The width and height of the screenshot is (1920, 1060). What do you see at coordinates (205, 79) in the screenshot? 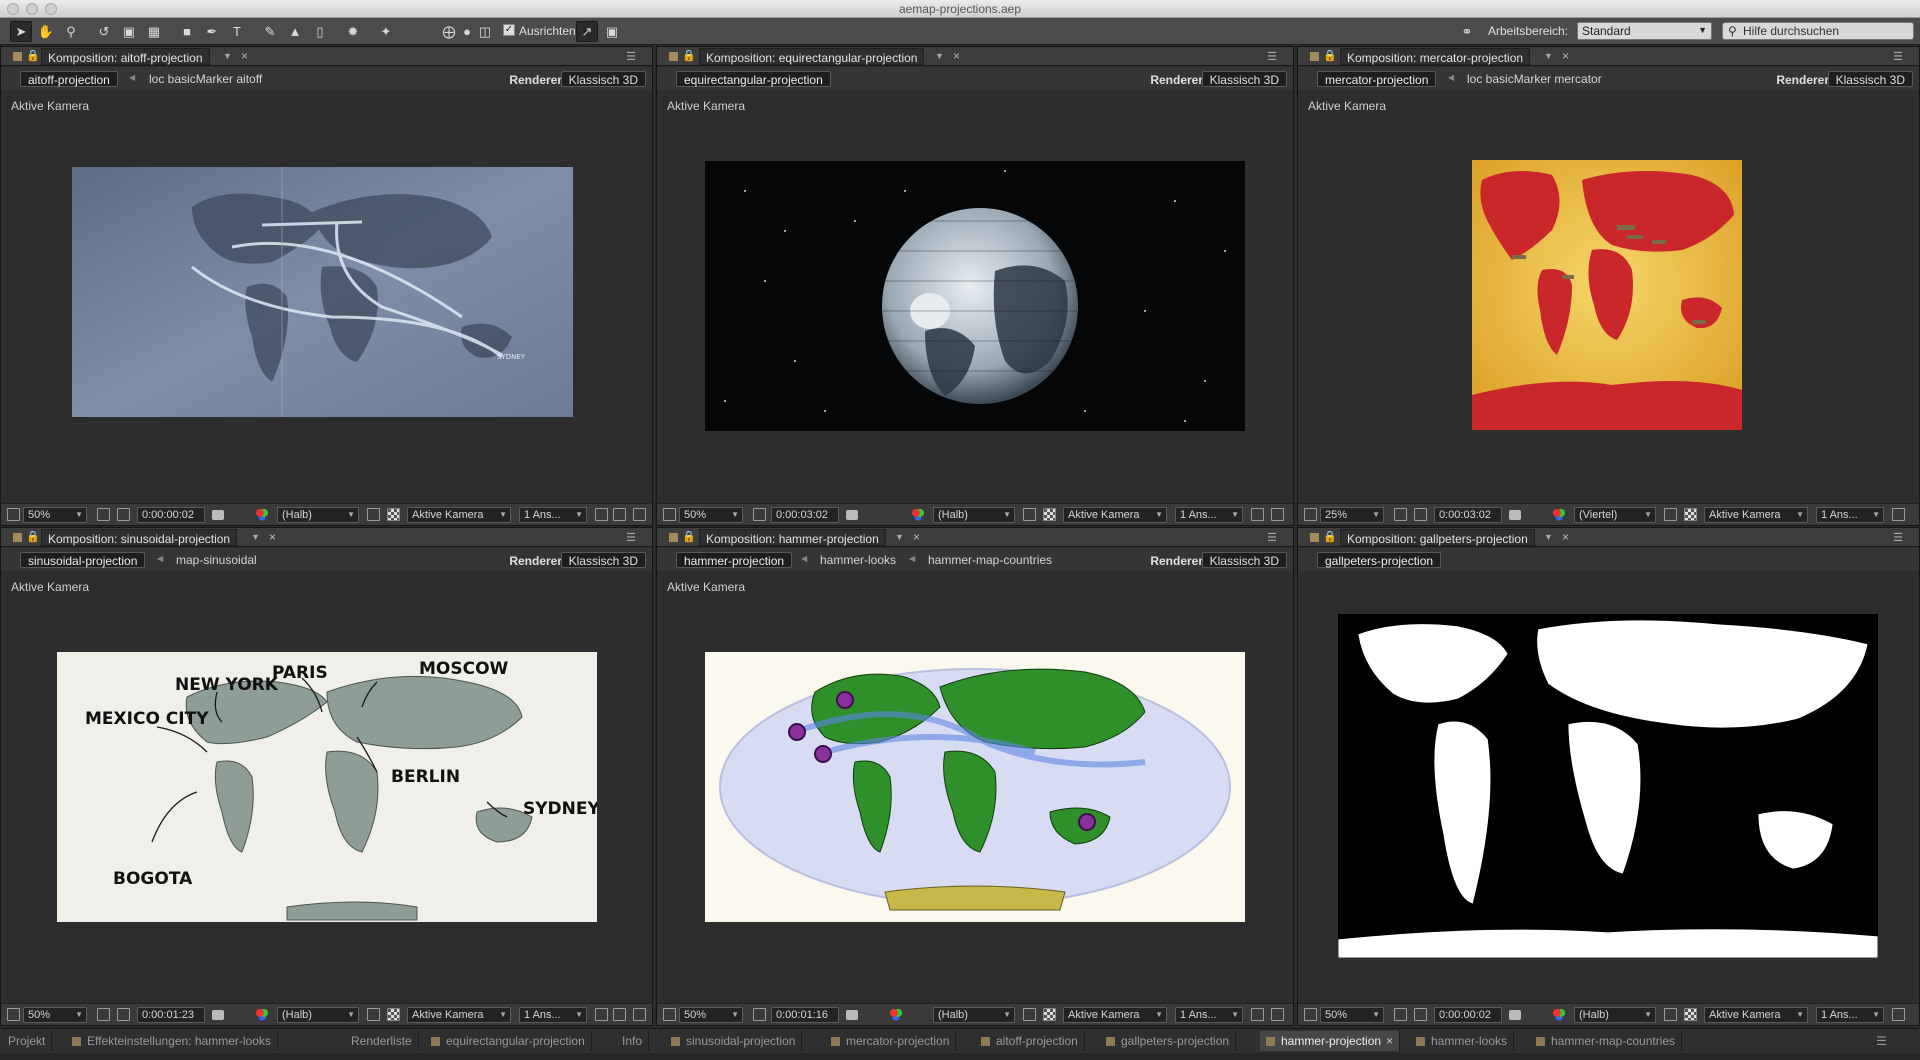
I see `crumb-subcomp: loc basicMarker aitoff` at bounding box center [205, 79].